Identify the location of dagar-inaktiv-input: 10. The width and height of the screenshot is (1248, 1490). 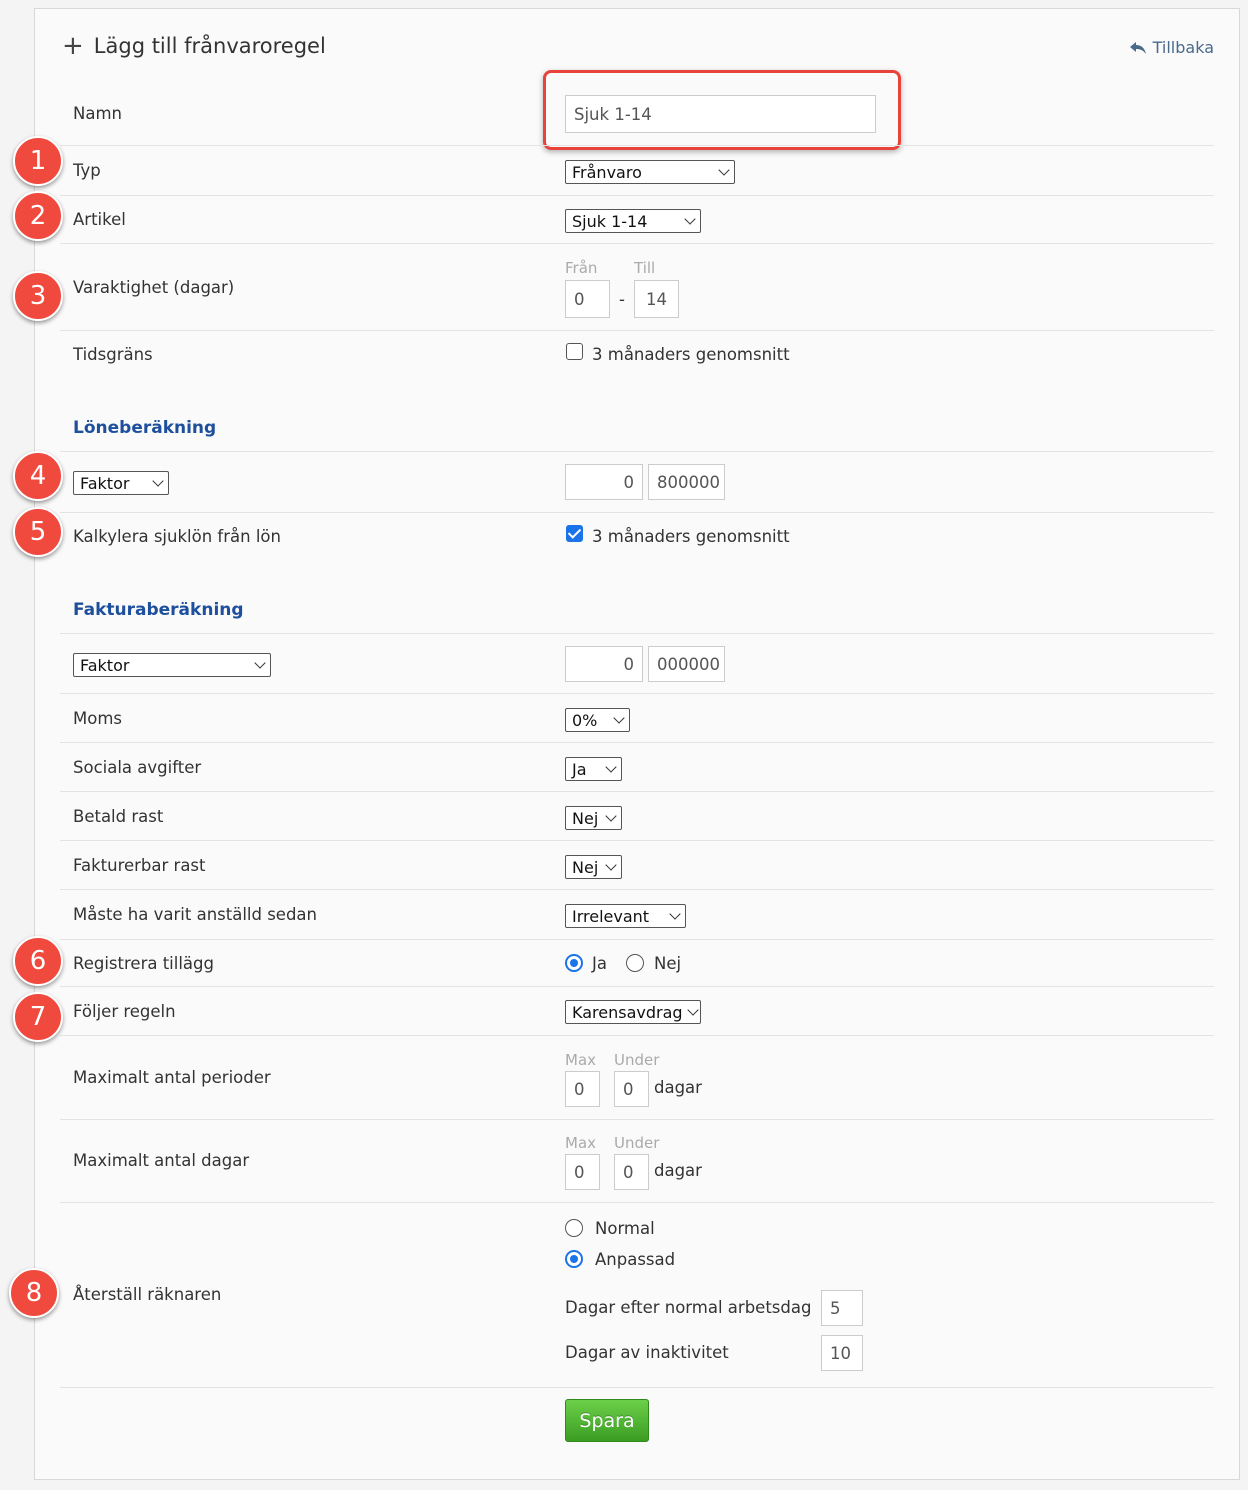
(842, 1353).